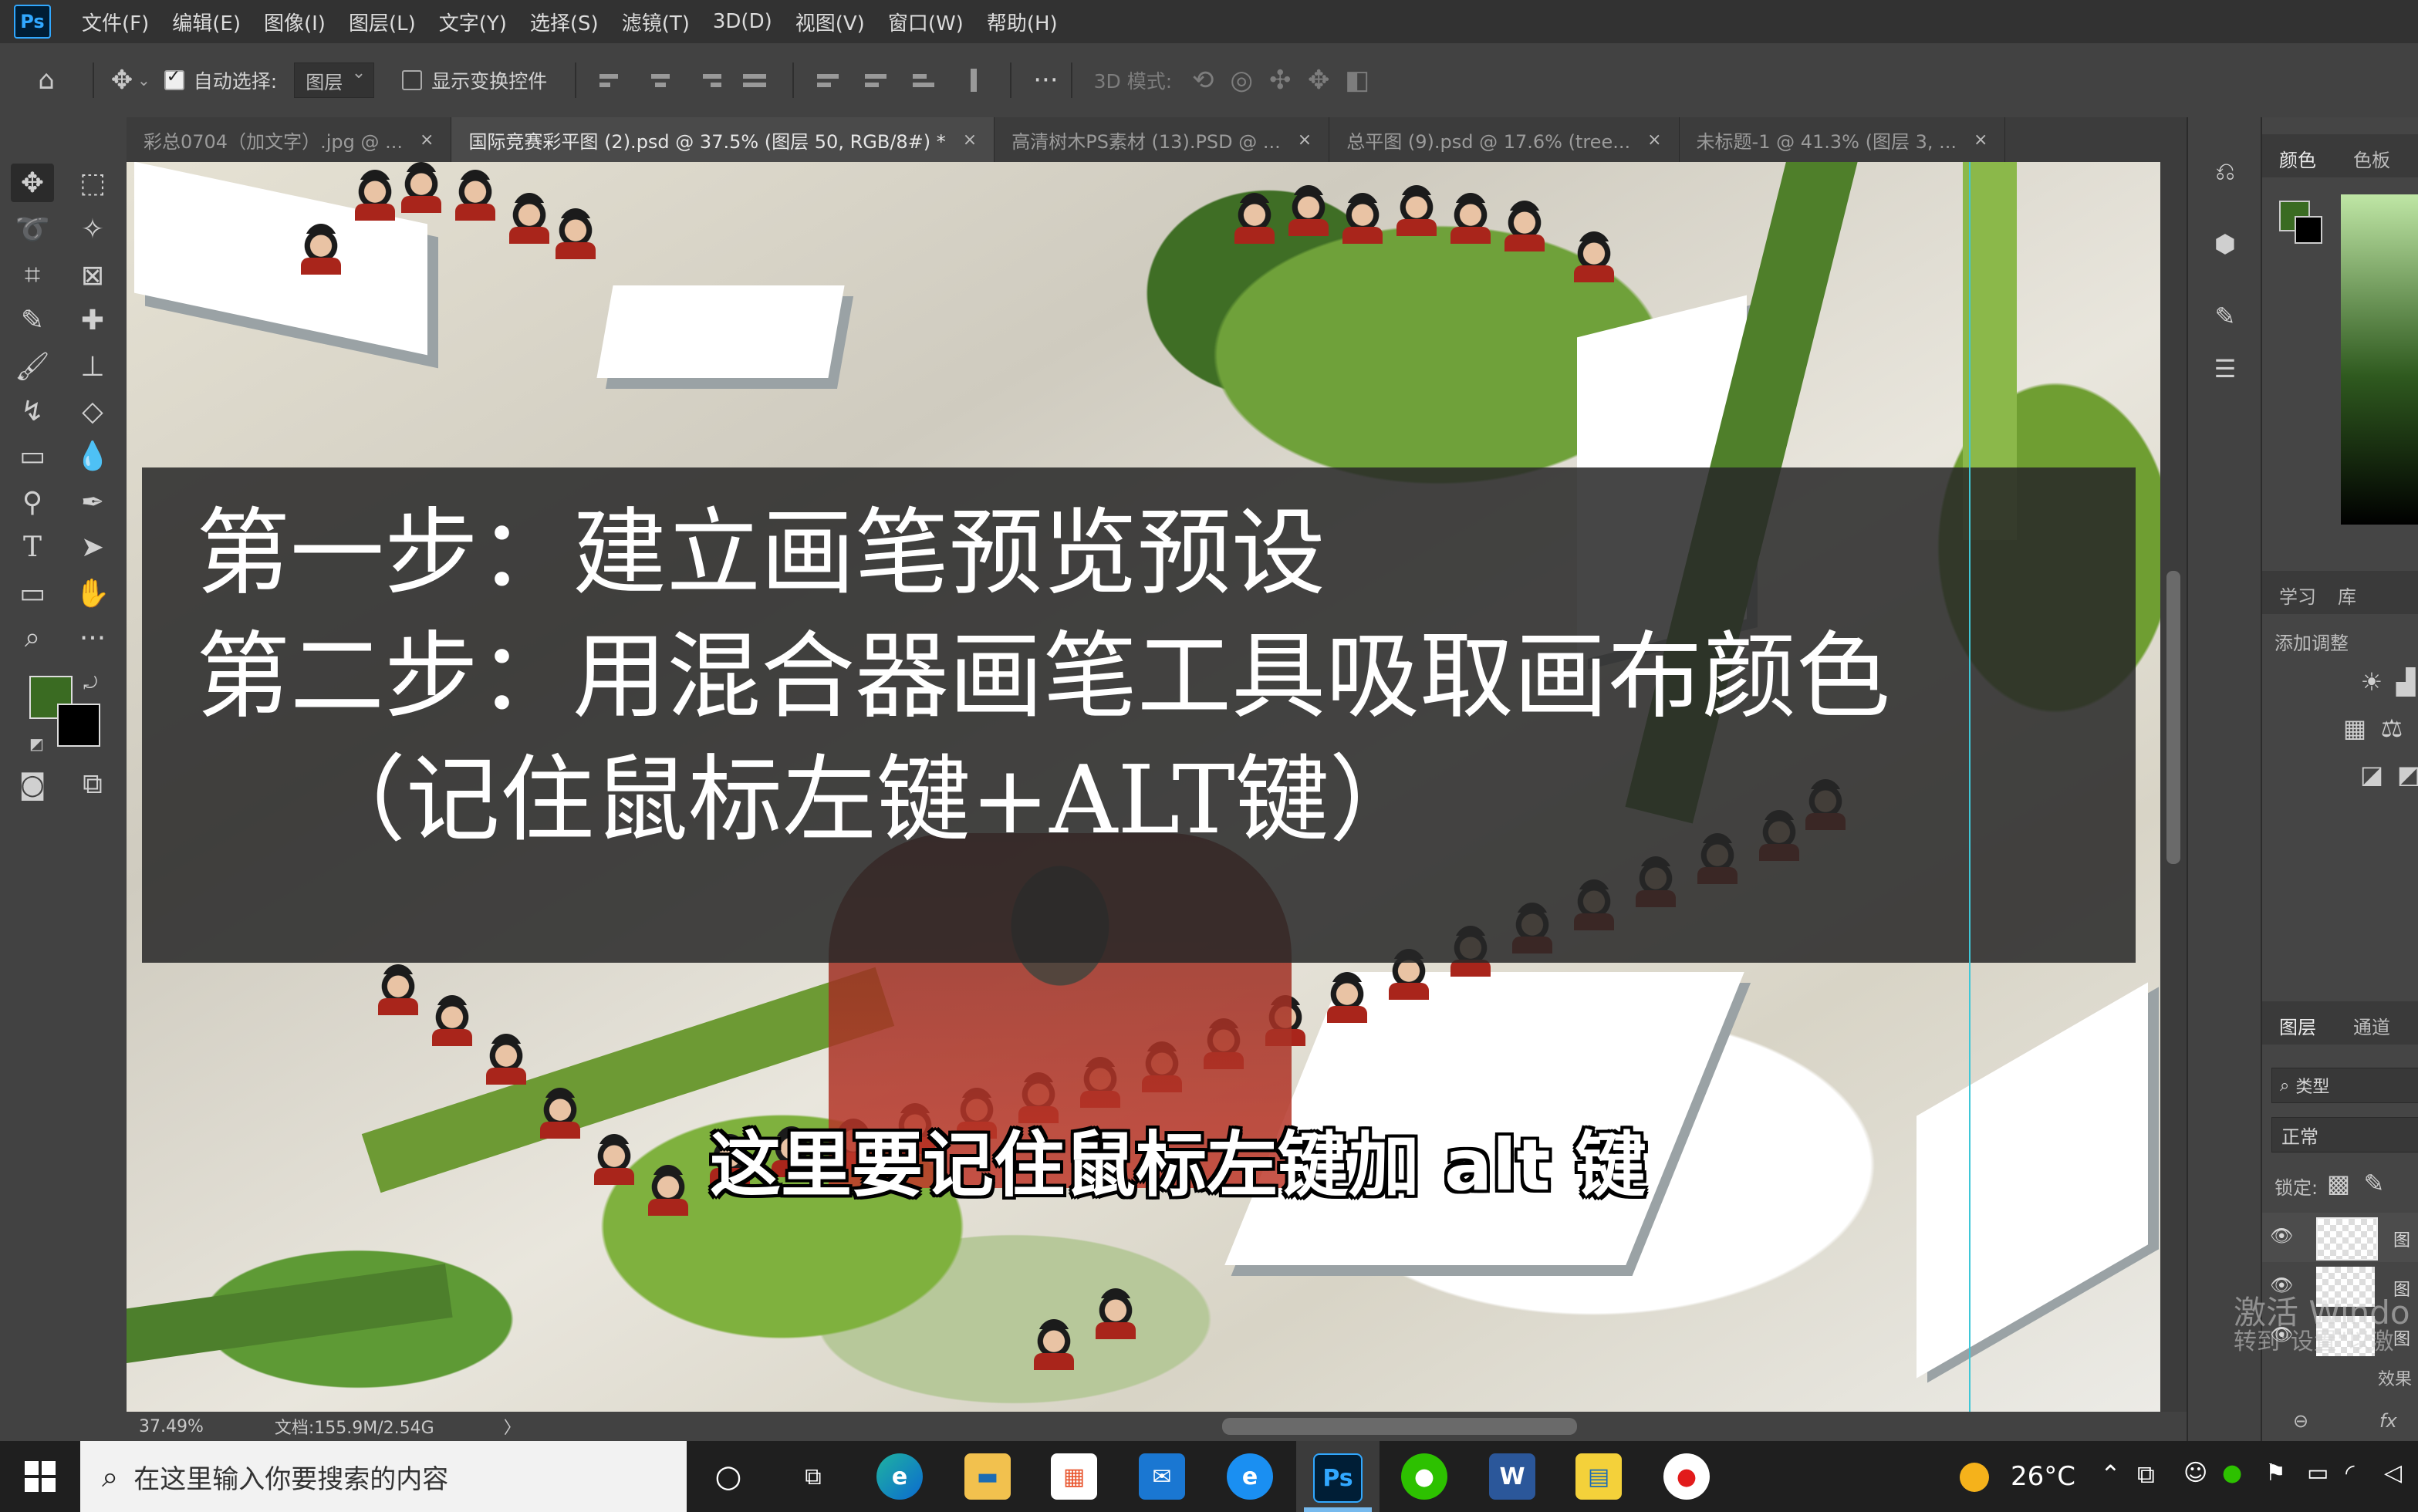  Describe the element at coordinates (2318, 1473) in the screenshot. I see `battery-icon: ▭` at that location.